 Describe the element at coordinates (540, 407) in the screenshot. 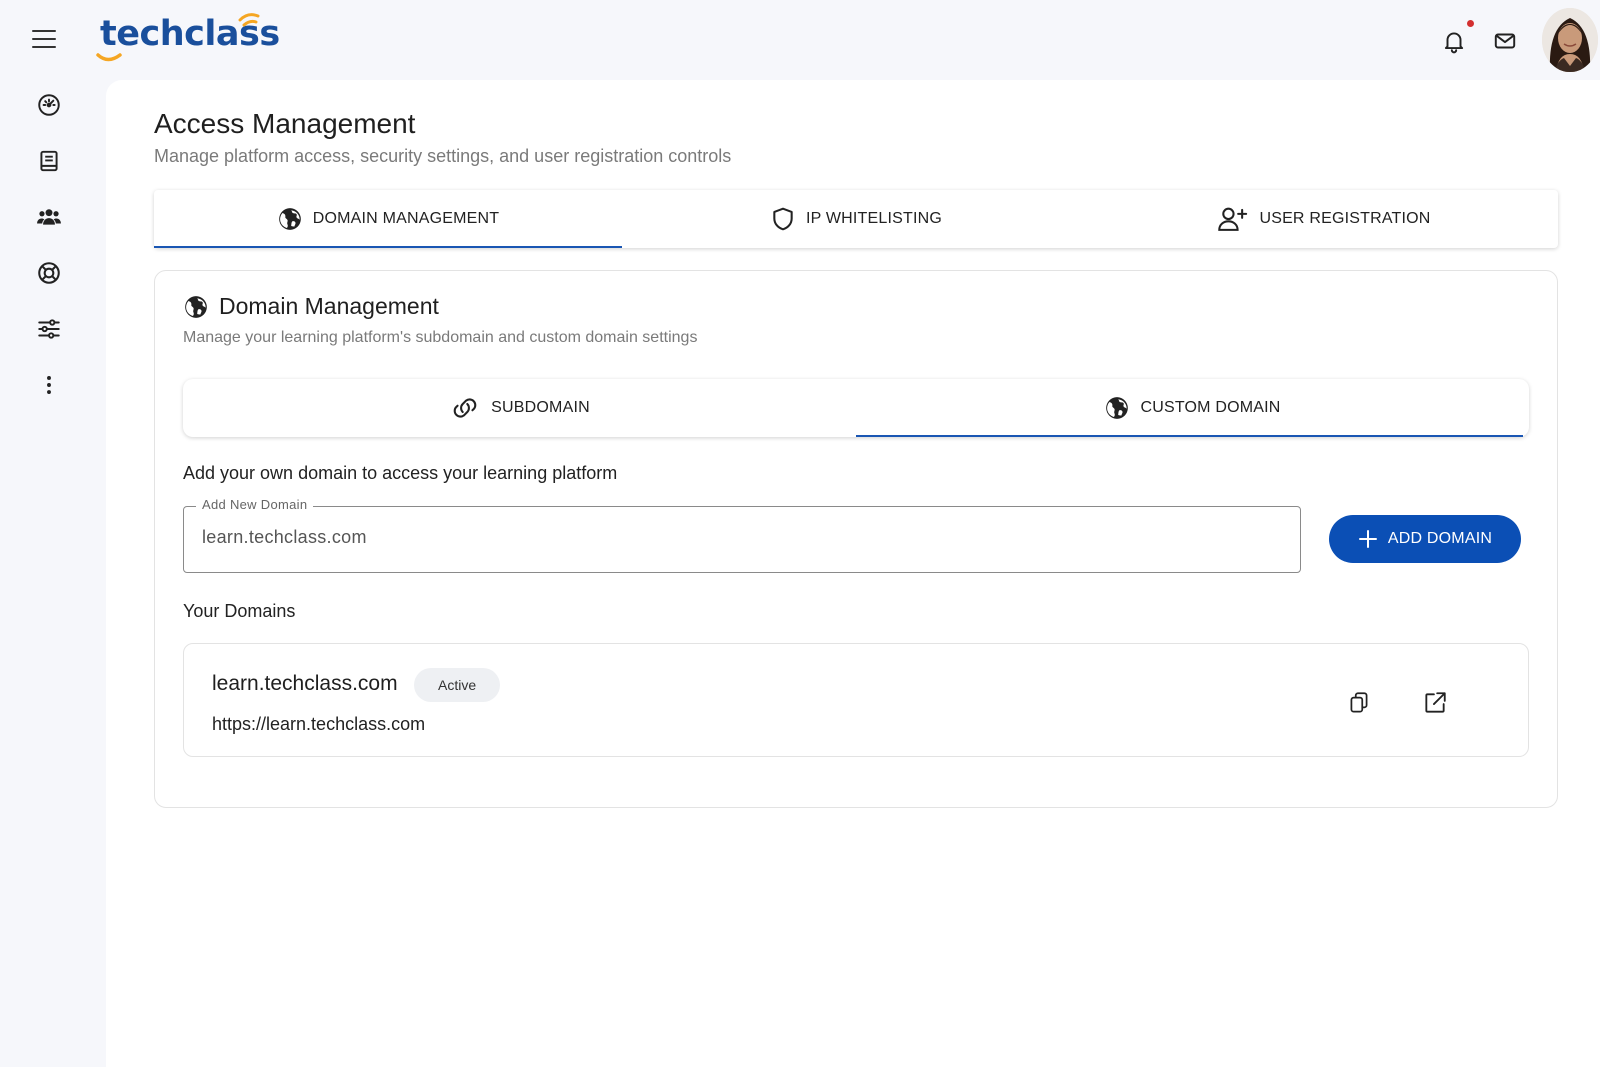

I see `tab-label: SUBDOMAIN` at that location.